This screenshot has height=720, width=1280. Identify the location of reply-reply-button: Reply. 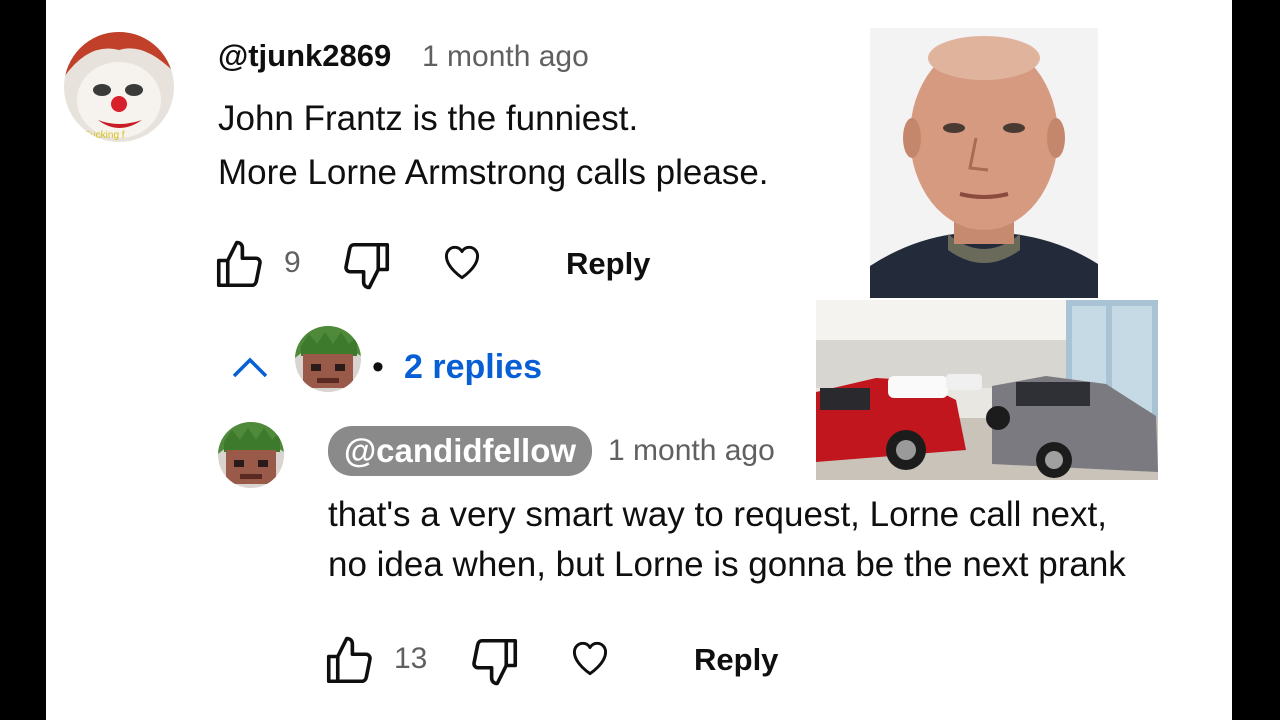
(736, 660).